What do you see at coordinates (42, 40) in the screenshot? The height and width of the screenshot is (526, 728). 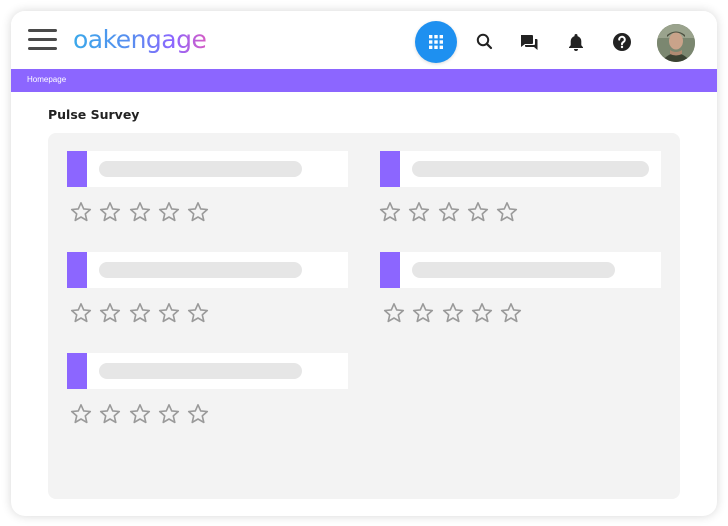 I see `hamburger-menu-icon` at bounding box center [42, 40].